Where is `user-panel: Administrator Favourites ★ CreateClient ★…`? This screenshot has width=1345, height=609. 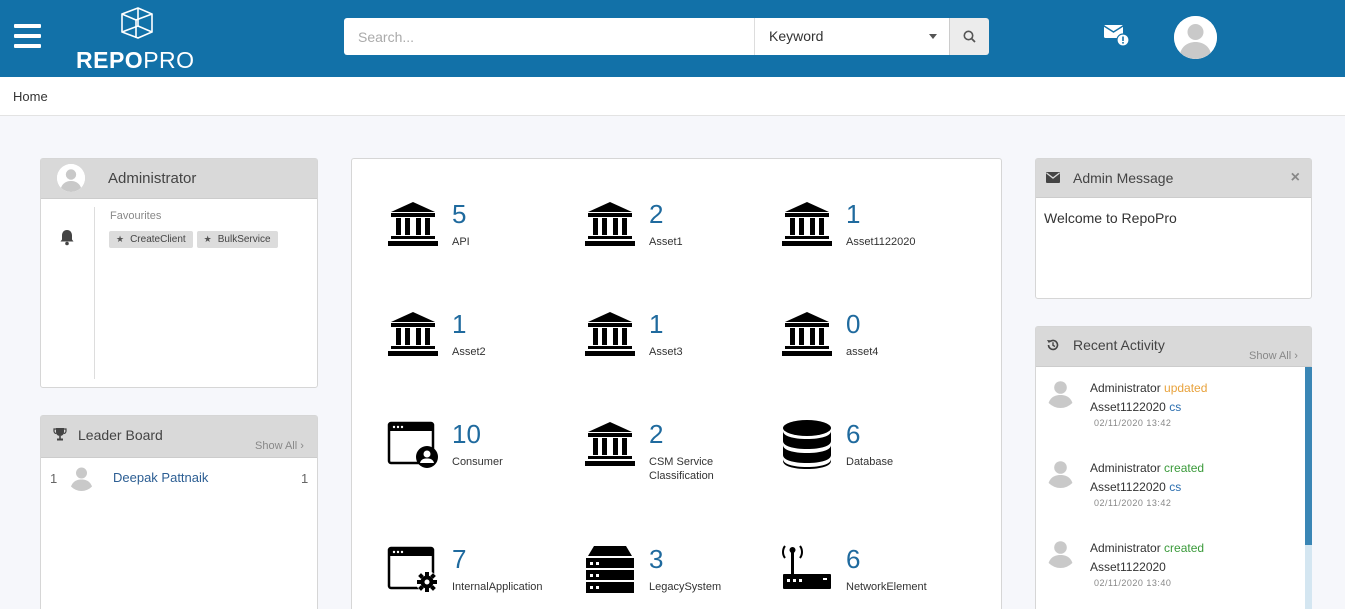
user-panel: Administrator Favourites ★ CreateClient ★… is located at coordinates (179, 273).